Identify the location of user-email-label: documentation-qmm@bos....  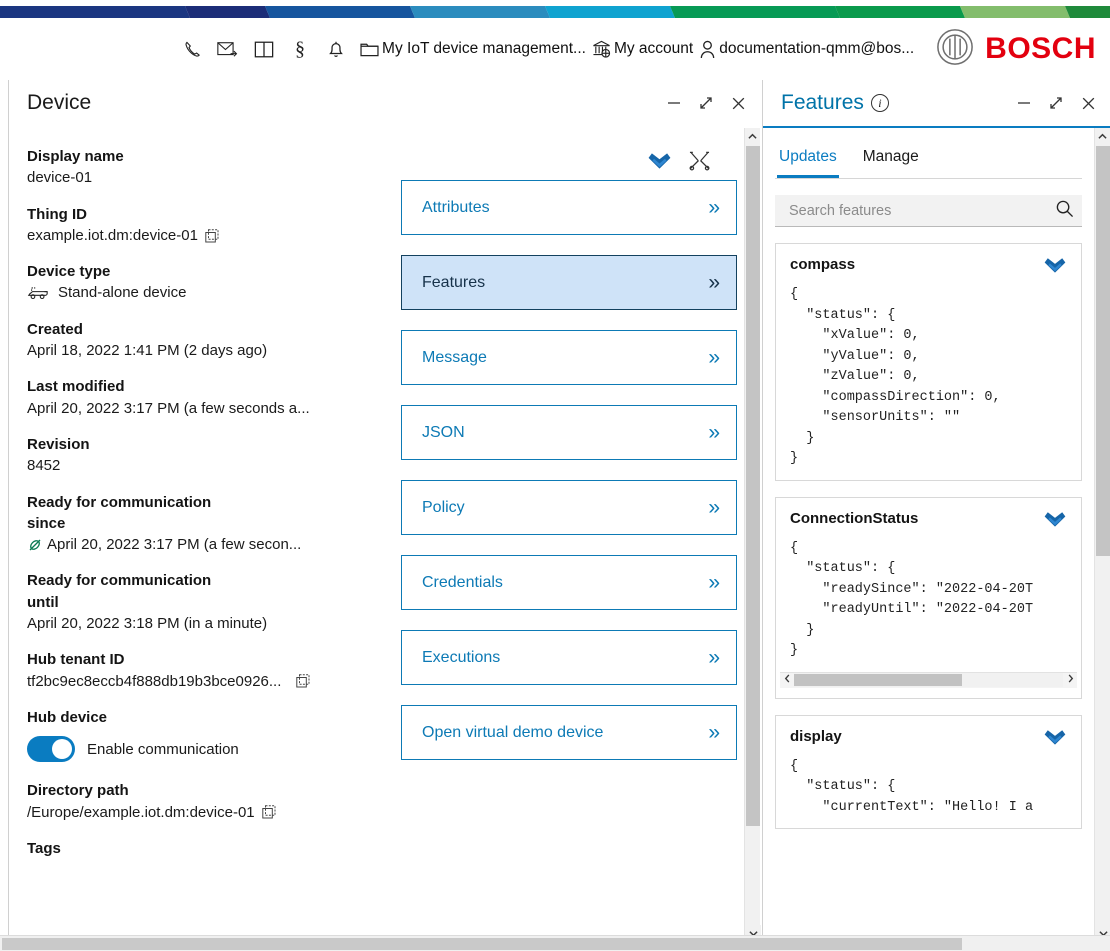
(817, 48).